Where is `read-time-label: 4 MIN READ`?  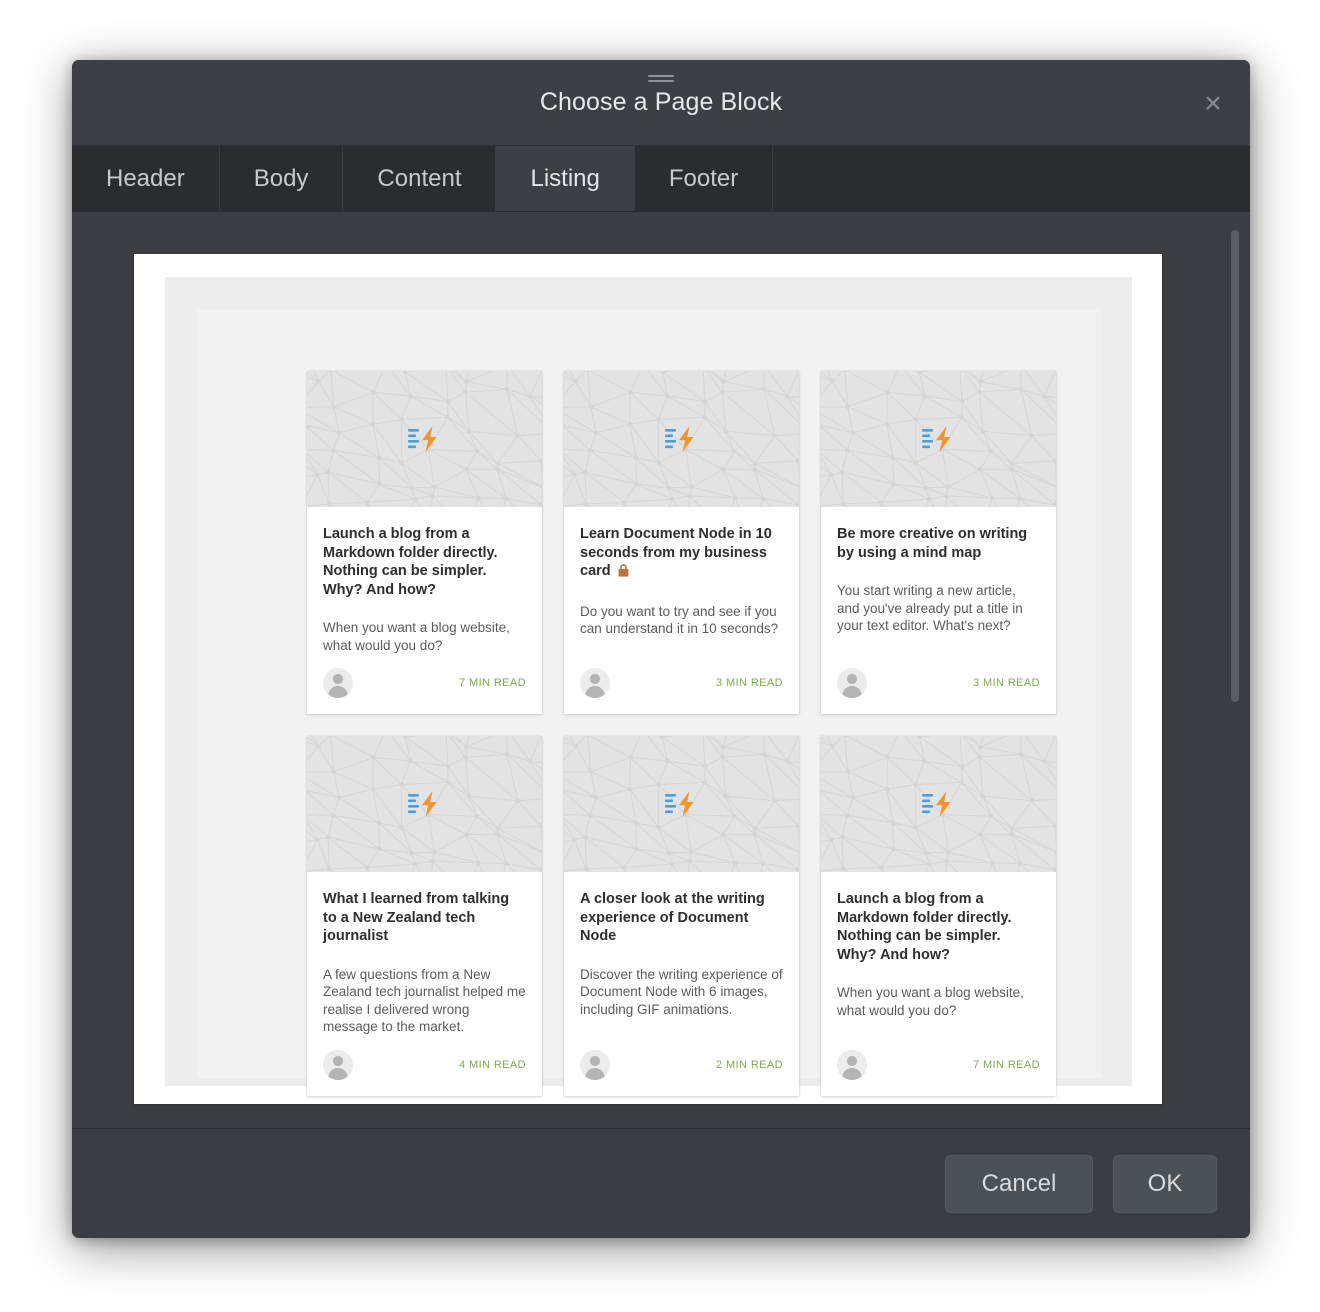
read-time-label: 4 MIN READ is located at coordinates (492, 1064).